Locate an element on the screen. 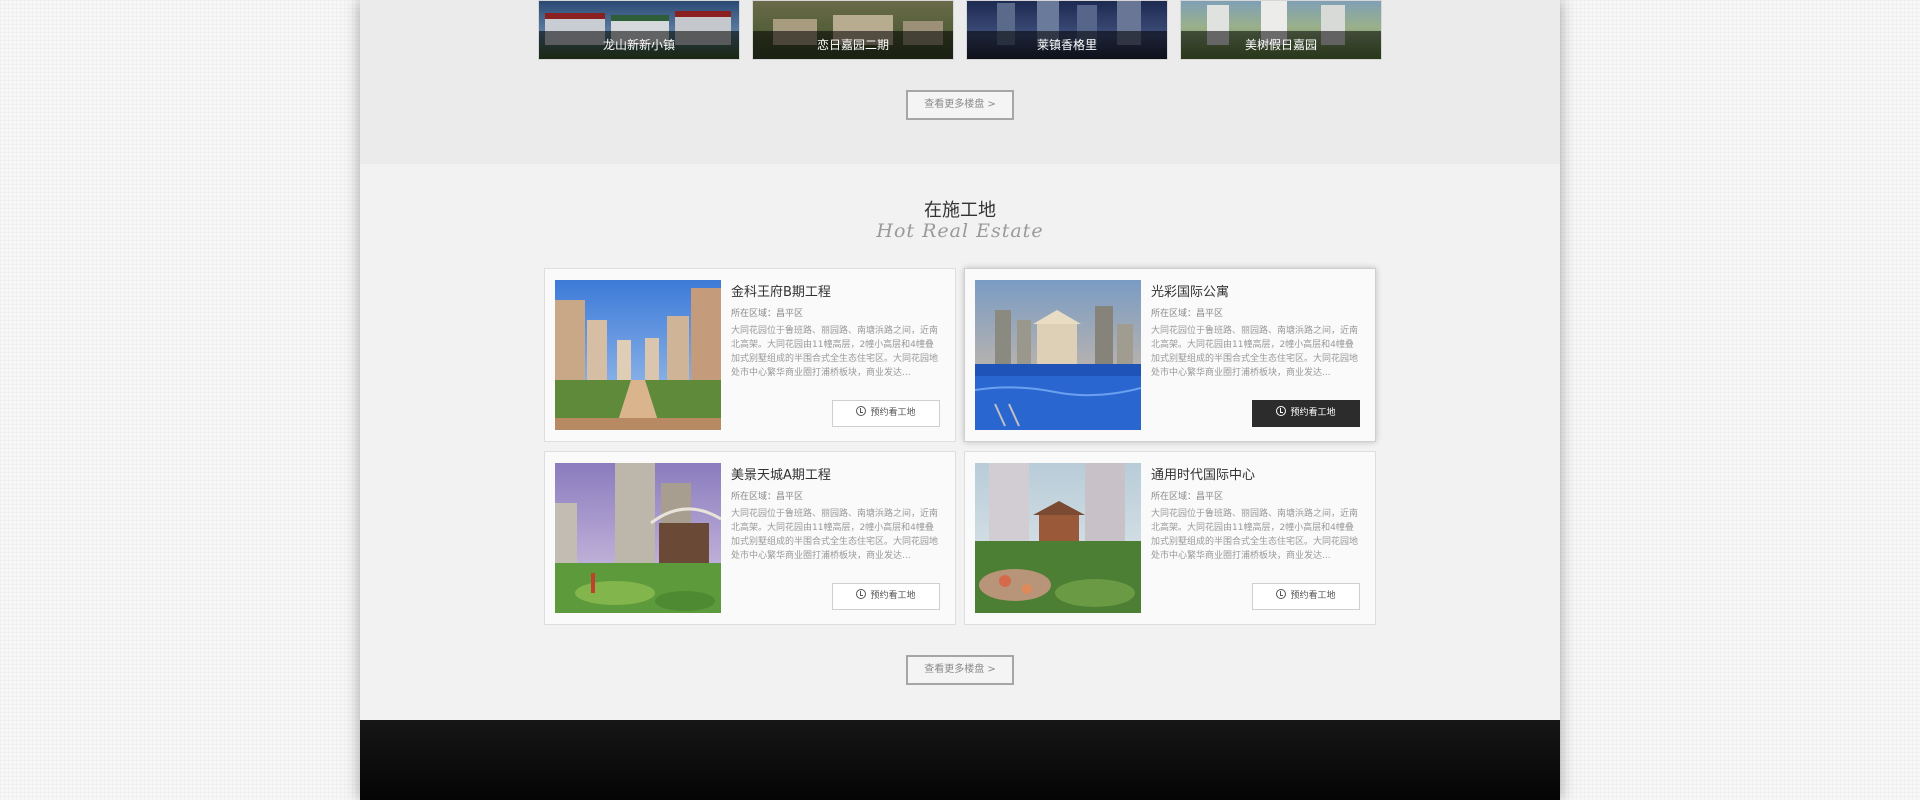 This screenshot has height=800, width=1920. featured-properties-band: 龙山新新小镇 恋日嘉园二期 莱镇香格里 美树假日嘉园 查看更多楼盘 > is located at coordinates (960, 82).